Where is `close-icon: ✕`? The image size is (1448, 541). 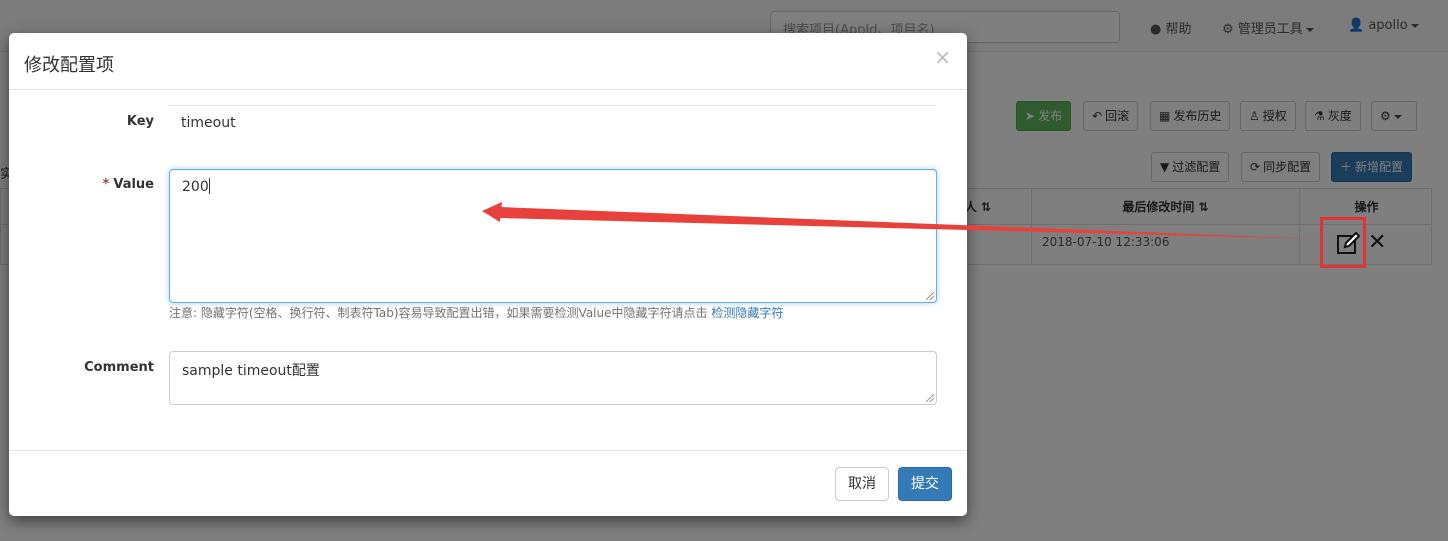 close-icon: ✕ is located at coordinates (1377, 243).